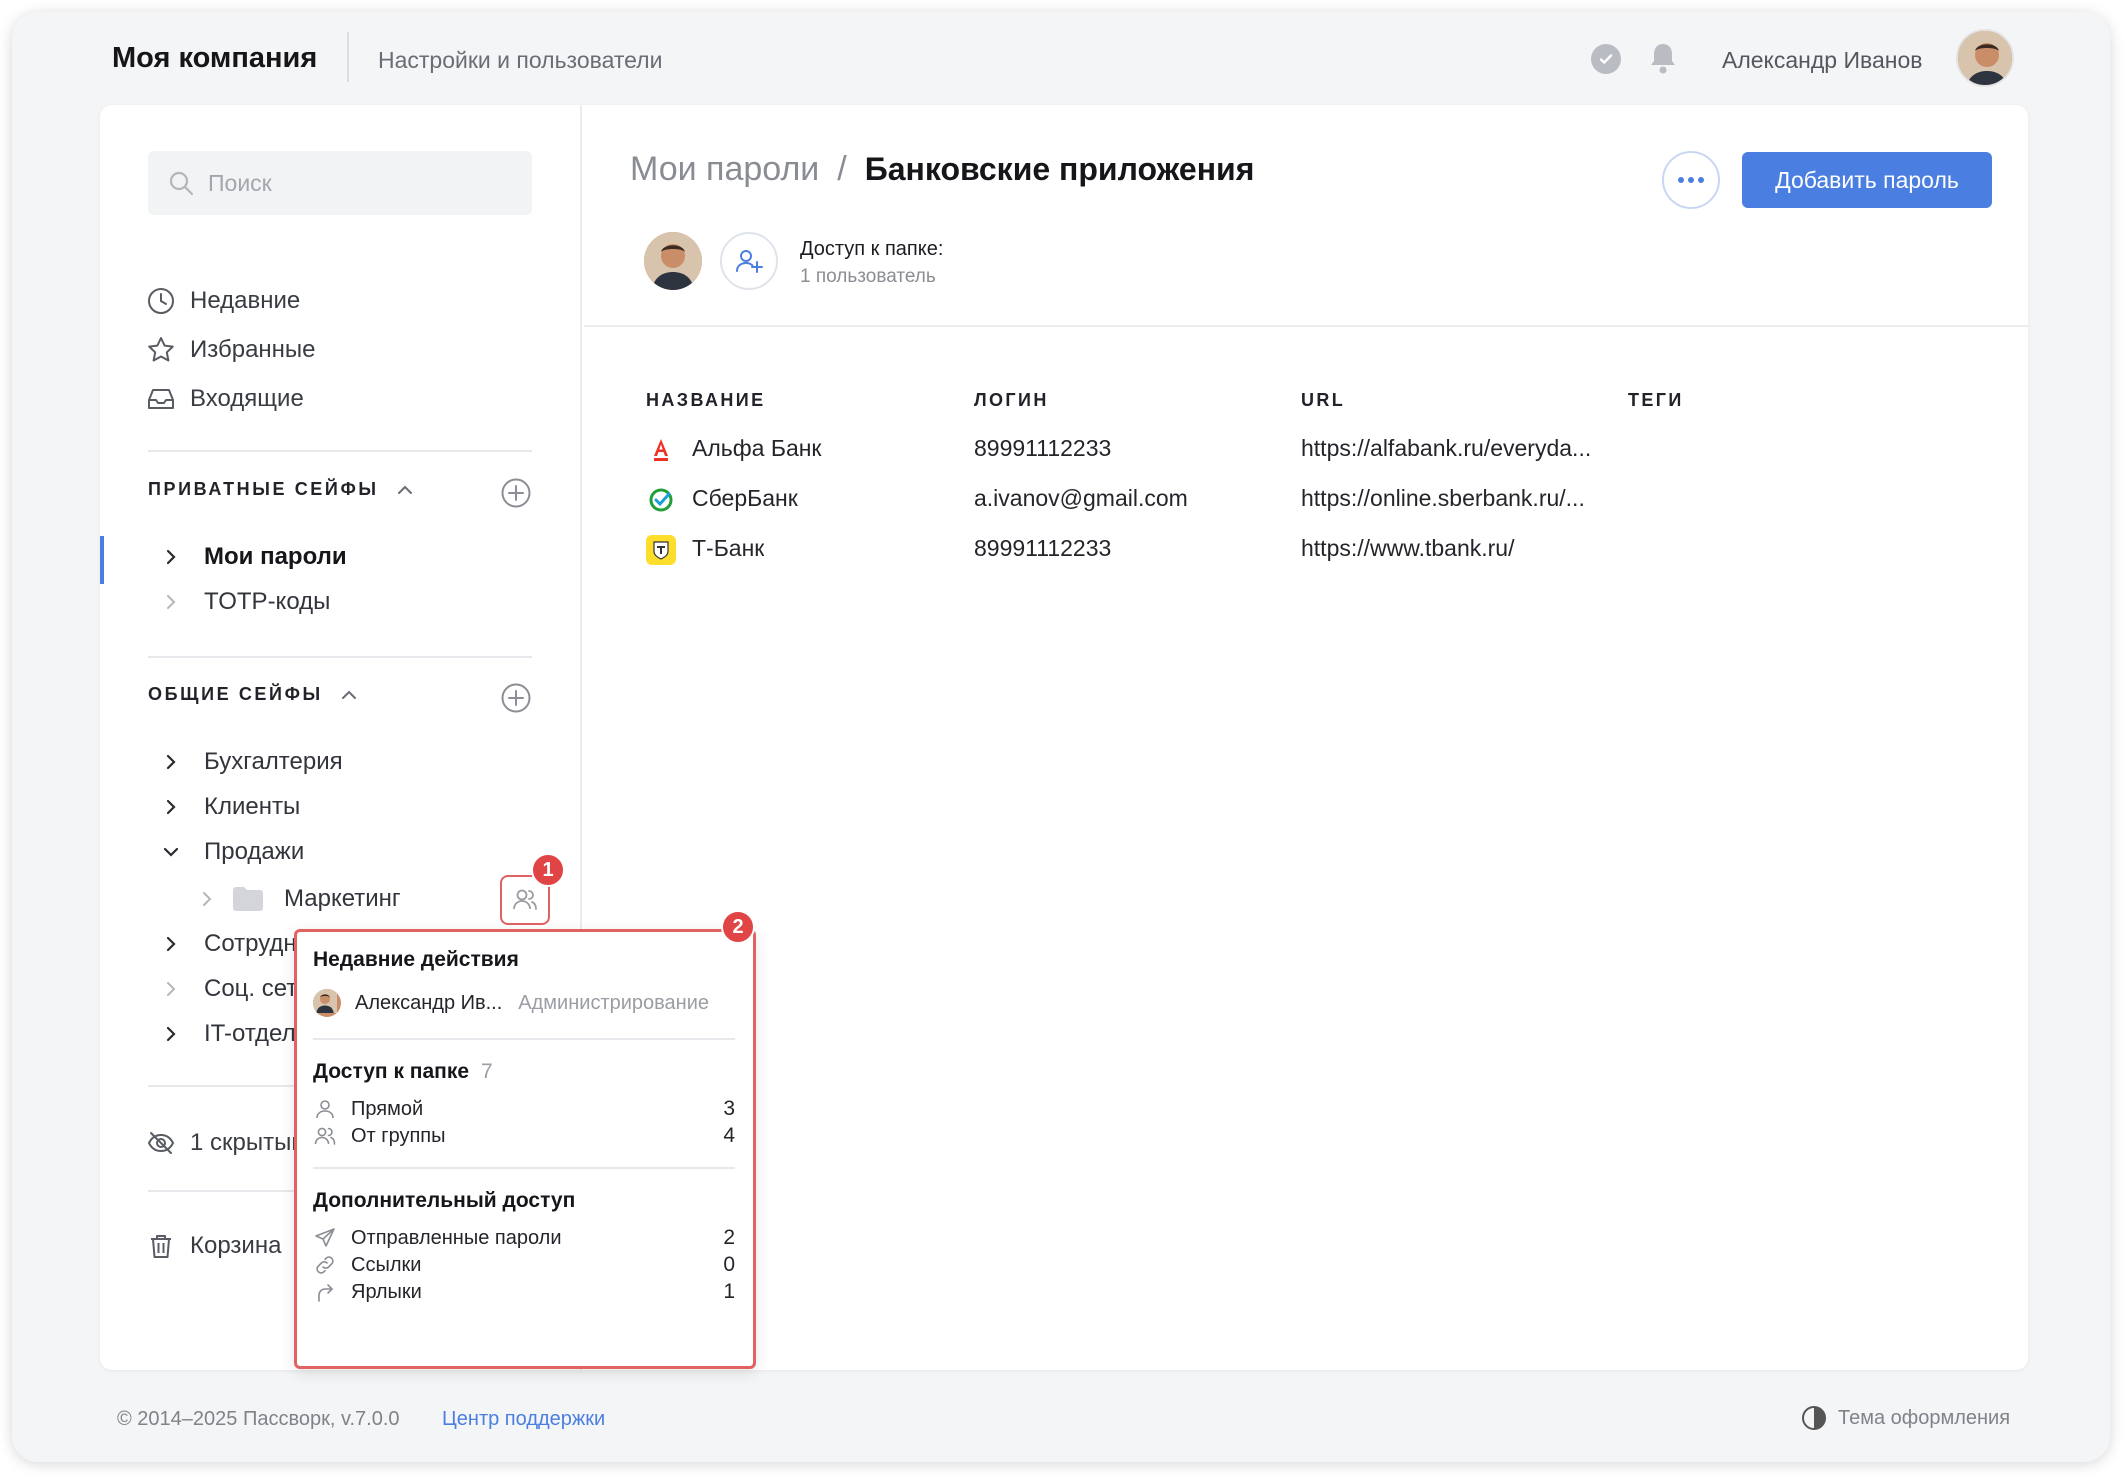  I want to click on access-title-text: Доступ к папке, so click(391, 1071).